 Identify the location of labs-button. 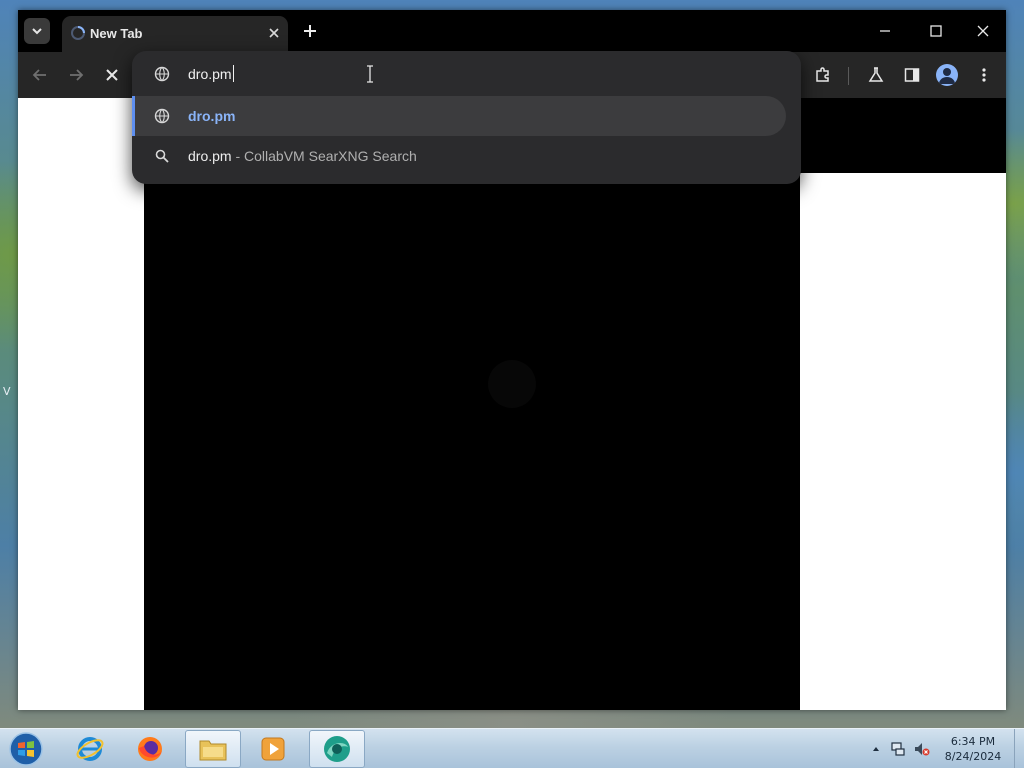
(876, 75).